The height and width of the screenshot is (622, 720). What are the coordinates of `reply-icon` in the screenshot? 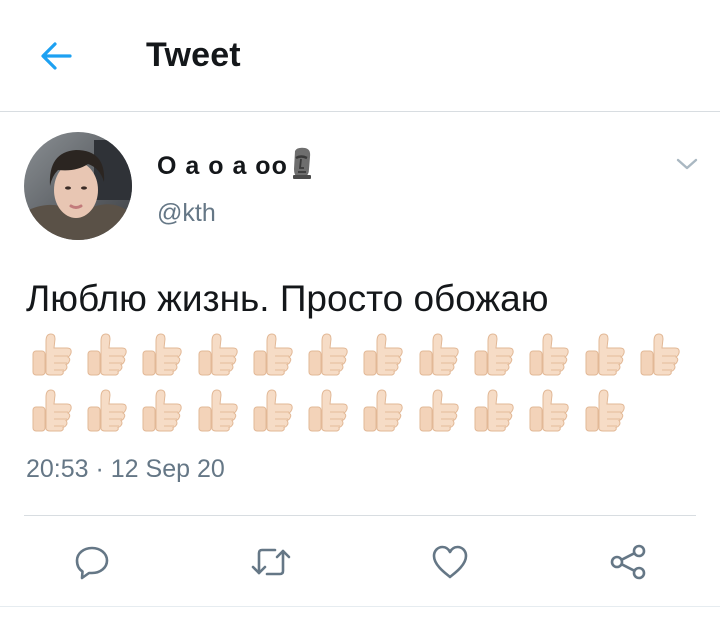 It's located at (92, 563).